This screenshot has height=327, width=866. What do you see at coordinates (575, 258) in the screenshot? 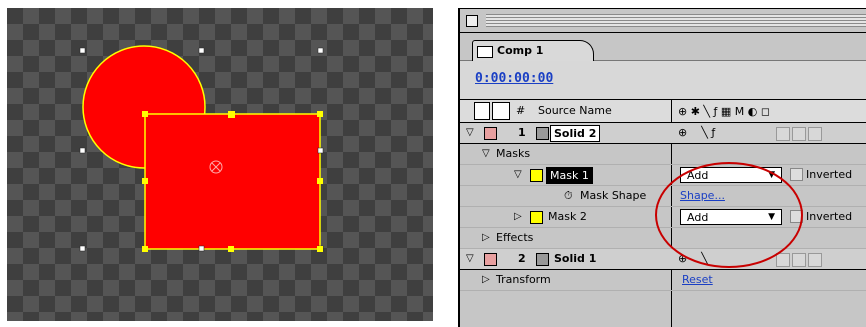
I see `layer-name: Solid 1` at bounding box center [575, 258].